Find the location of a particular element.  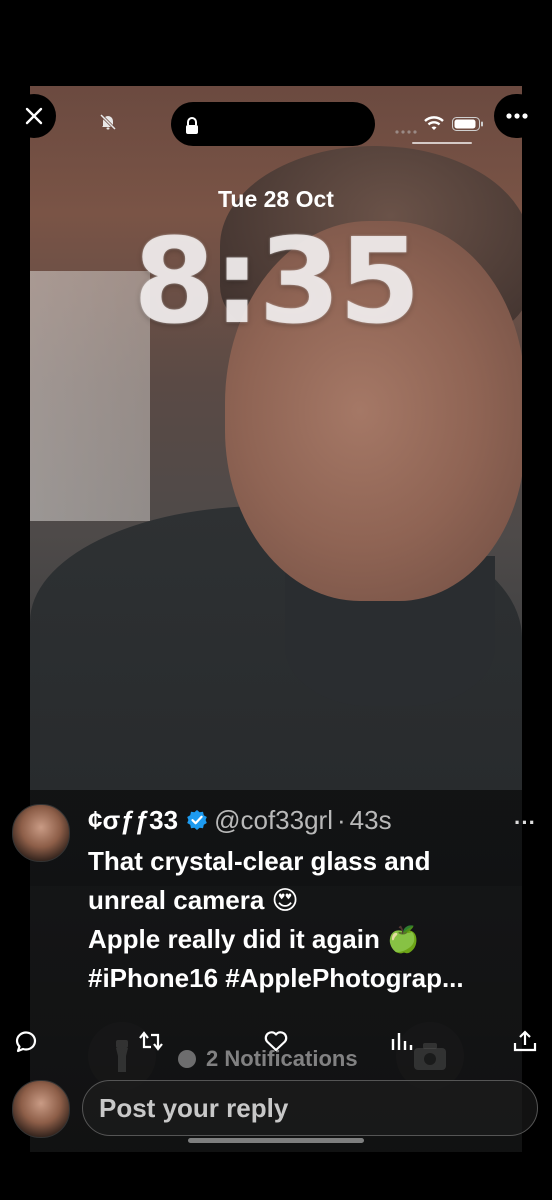

tweet-line: That crystal-clear glass and is located at coordinates (259, 861).